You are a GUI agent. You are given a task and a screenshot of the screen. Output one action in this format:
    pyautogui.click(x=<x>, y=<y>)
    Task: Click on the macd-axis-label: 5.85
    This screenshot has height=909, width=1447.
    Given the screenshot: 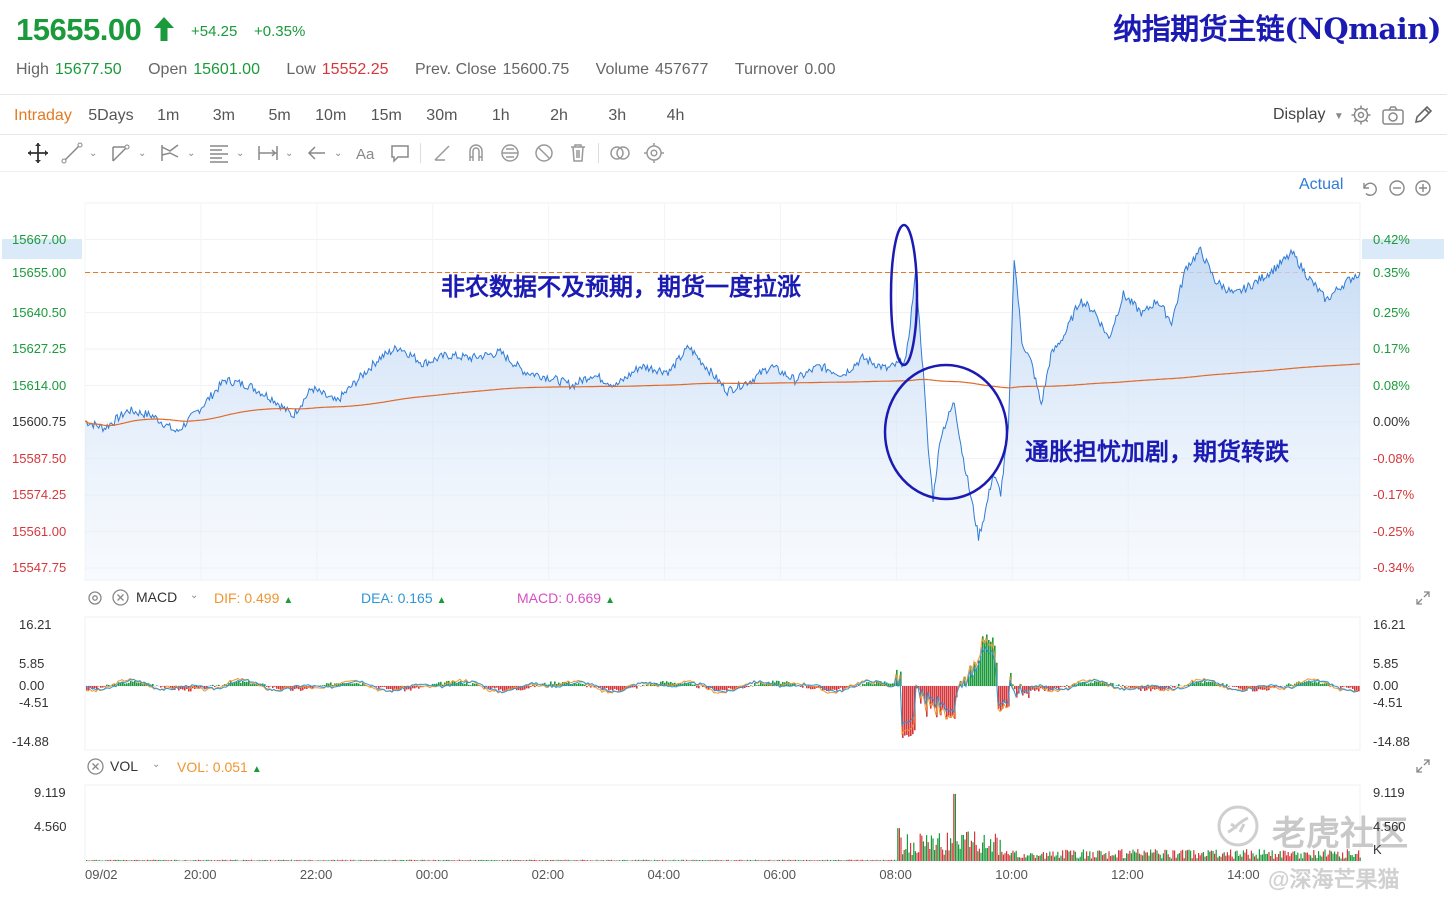 What is the action you would take?
    pyautogui.click(x=1386, y=663)
    